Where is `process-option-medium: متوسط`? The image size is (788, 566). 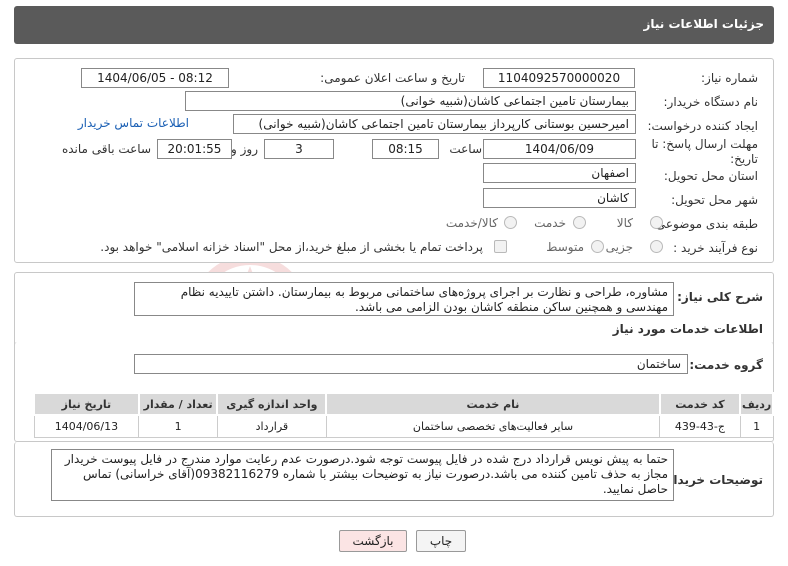
process-option-medium: متوسط is located at coordinates (565, 247).